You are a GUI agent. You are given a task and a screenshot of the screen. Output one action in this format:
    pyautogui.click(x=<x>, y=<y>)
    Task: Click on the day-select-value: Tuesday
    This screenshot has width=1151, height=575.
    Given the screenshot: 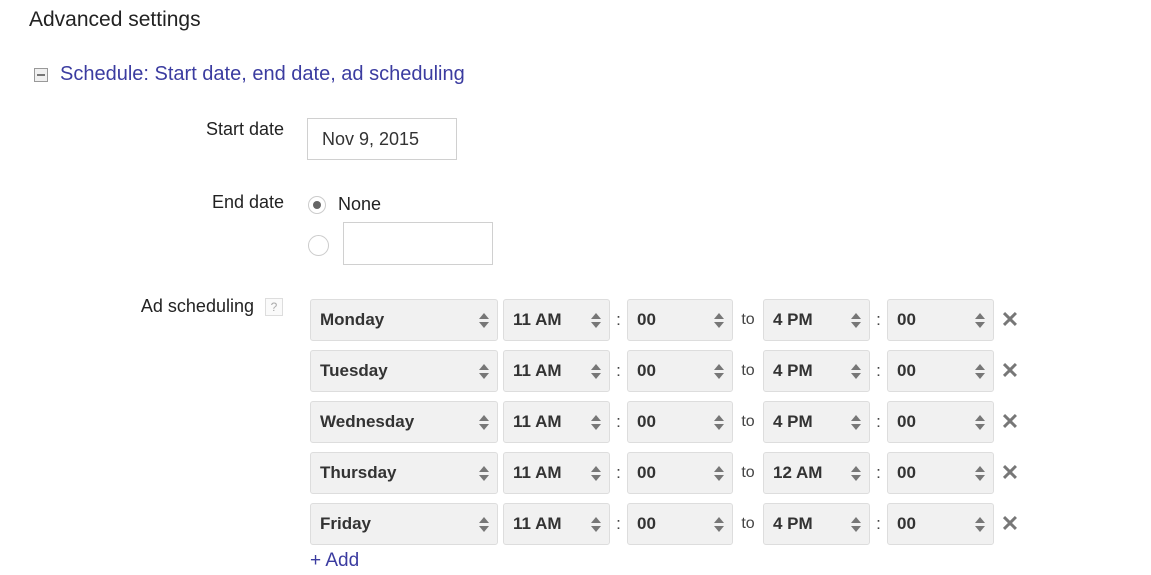 What is the action you would take?
    pyautogui.click(x=354, y=370)
    